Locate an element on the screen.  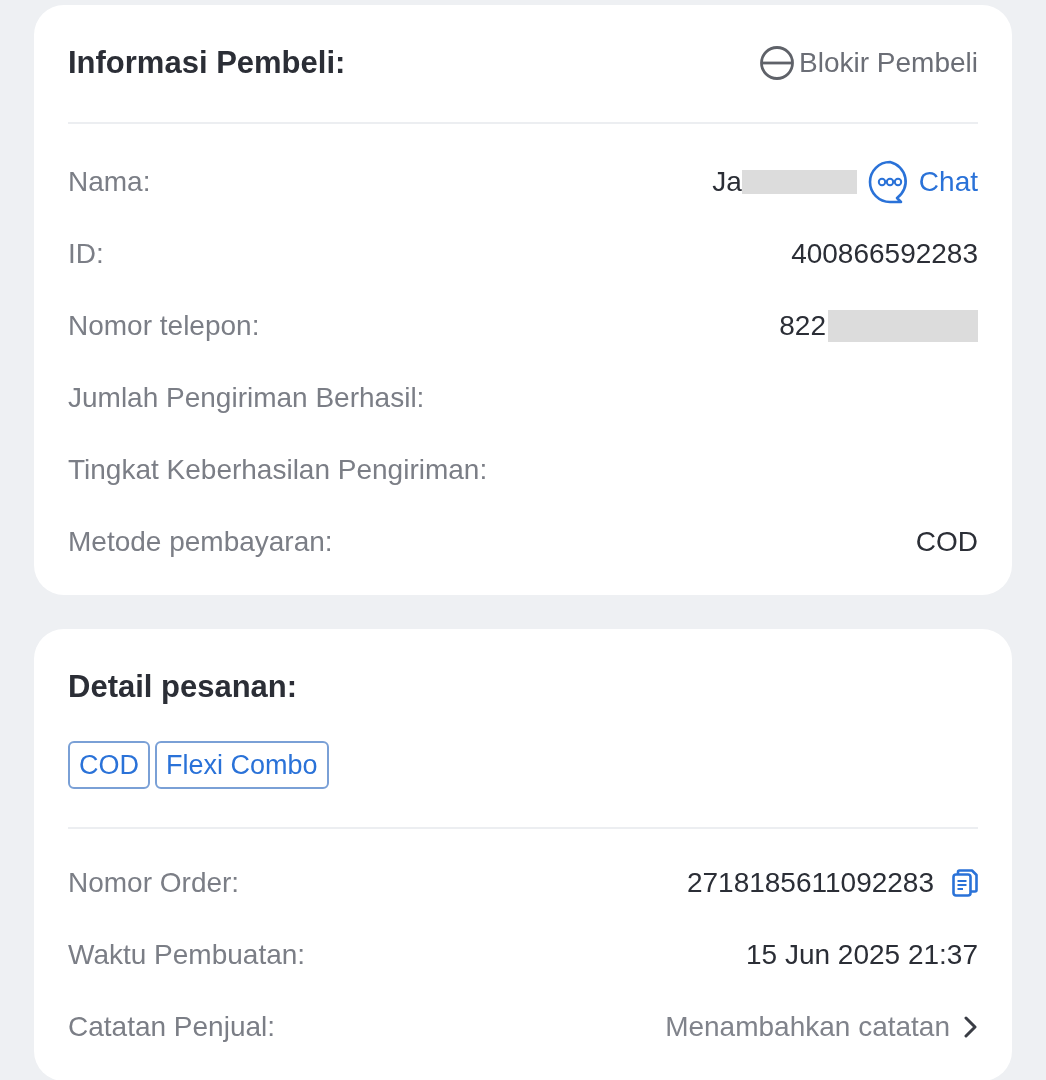
field-value: 2718185611092283 is located at coordinates (810, 883).